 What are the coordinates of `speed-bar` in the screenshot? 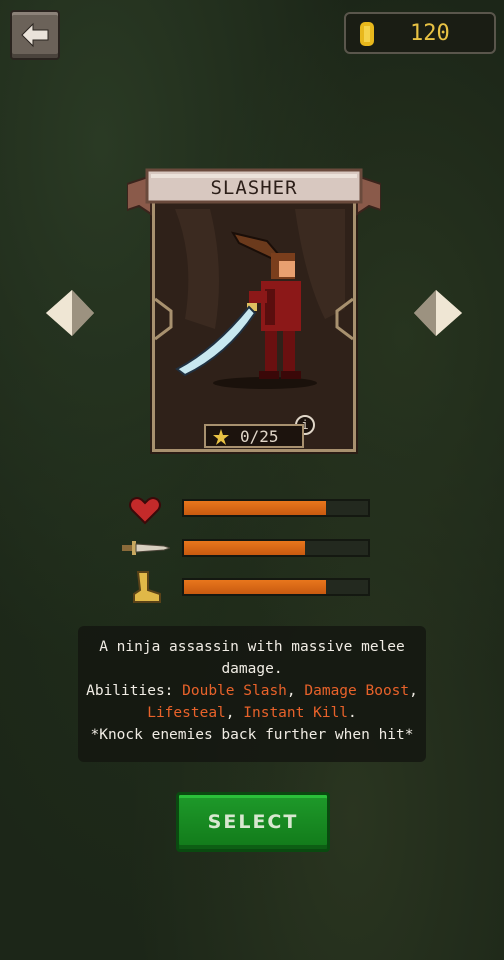 It's located at (276, 587).